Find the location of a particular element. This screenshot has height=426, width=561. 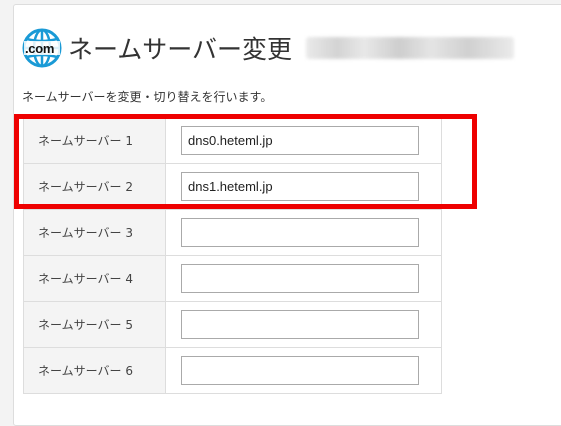

logo-text: .com is located at coordinates (40, 48).